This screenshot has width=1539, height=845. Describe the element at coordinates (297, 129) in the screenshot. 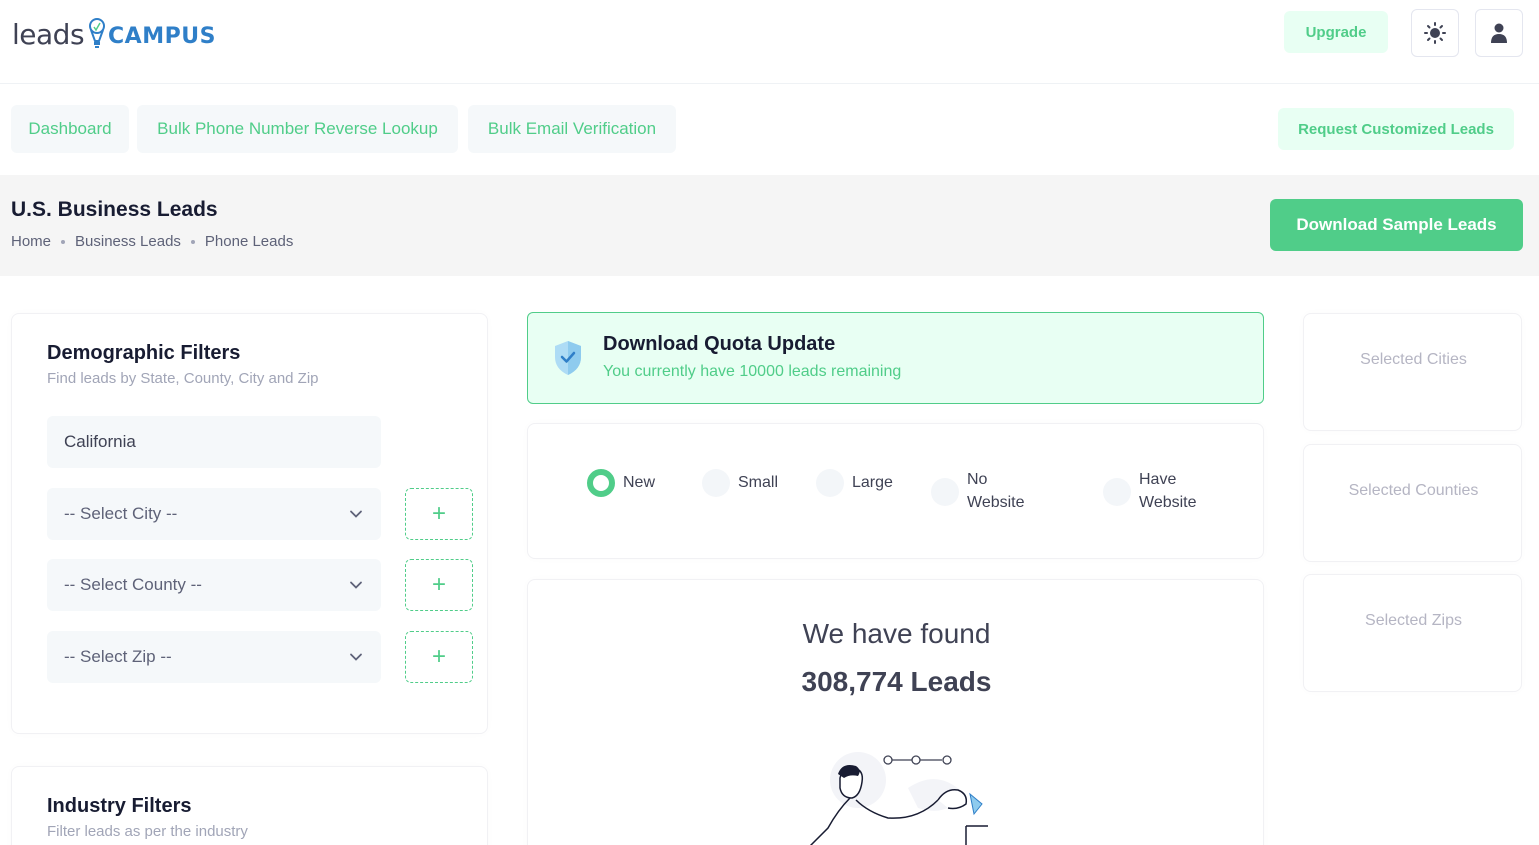

I see `nav-bulk-phone-lookup: Bulk Phone Number Reverse Lookup` at that location.